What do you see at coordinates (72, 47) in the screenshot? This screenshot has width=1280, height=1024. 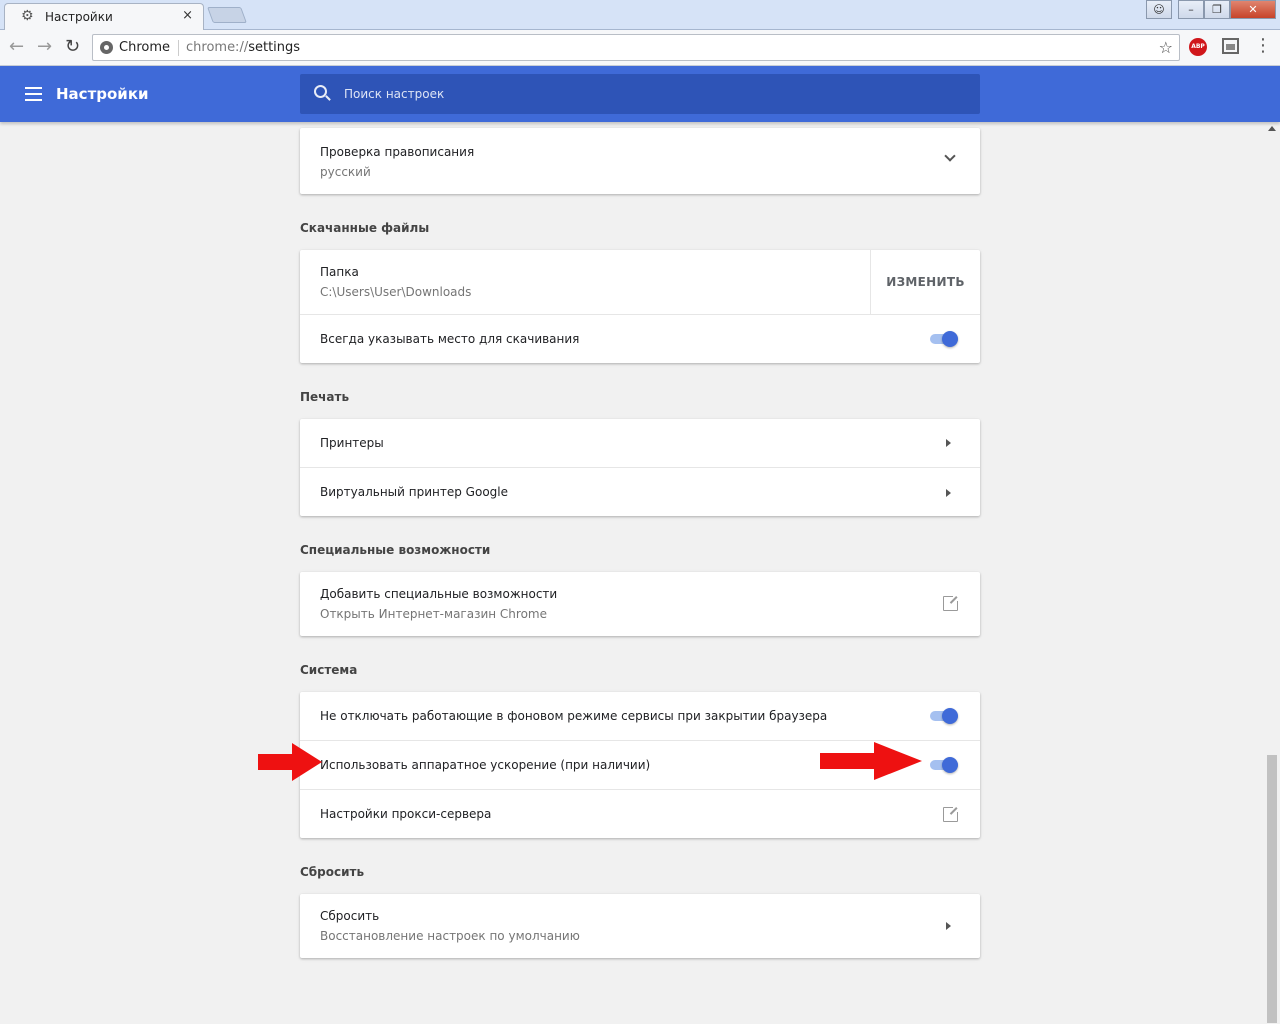 I see `reload-icon: ↻` at bounding box center [72, 47].